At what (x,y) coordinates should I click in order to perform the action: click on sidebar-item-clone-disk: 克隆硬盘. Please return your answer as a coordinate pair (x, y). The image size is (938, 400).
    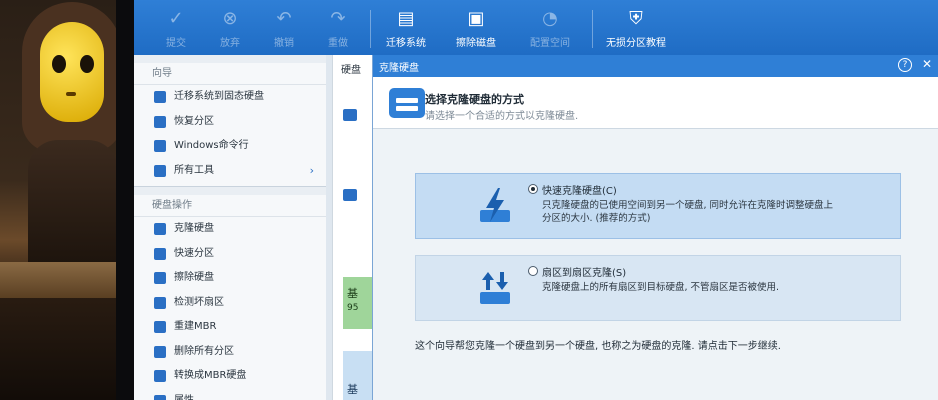
    Looking at the image, I should click on (230, 229).